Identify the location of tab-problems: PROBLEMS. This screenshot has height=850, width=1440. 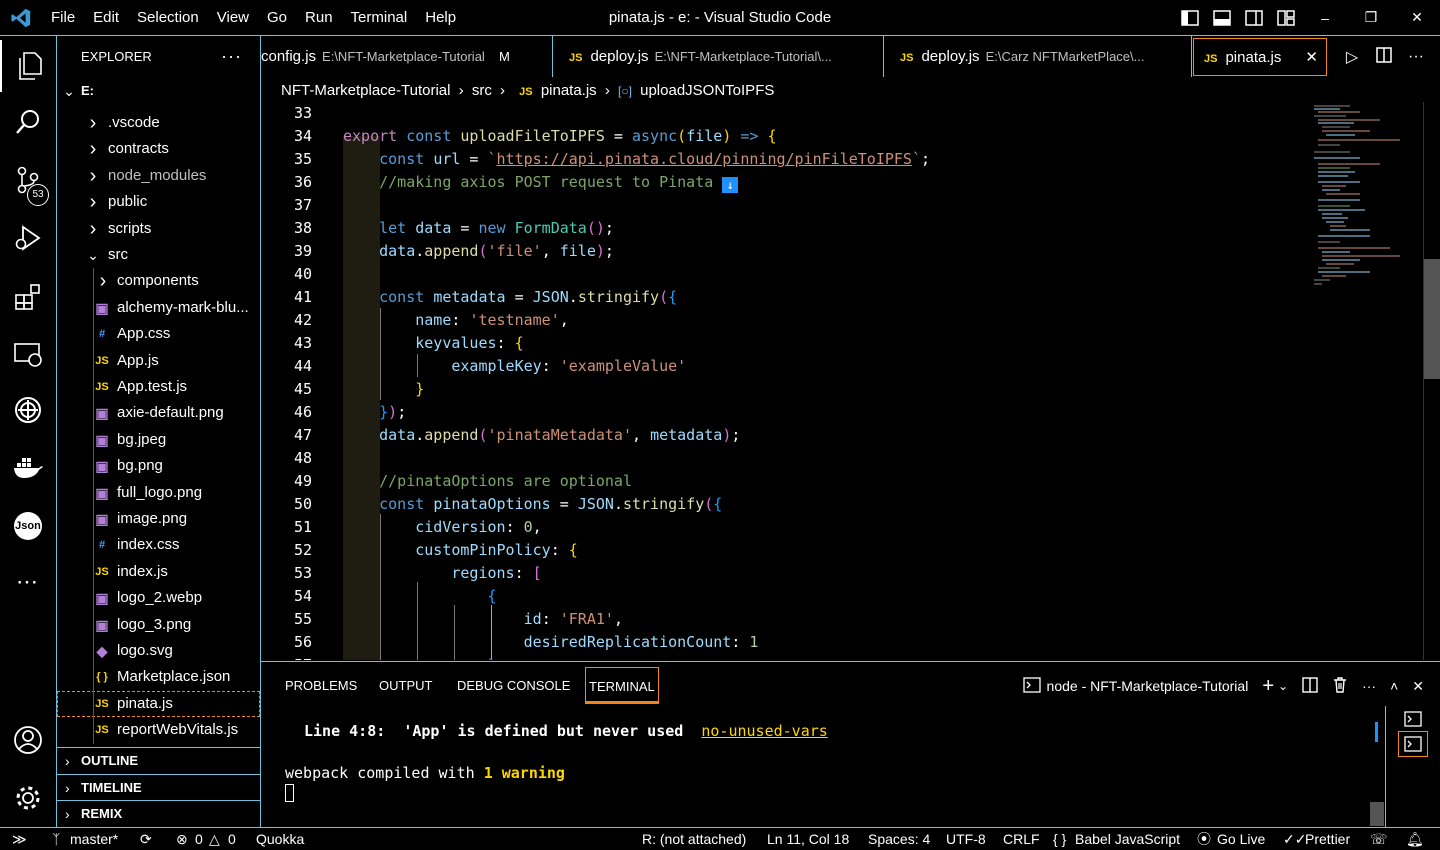
(321, 685).